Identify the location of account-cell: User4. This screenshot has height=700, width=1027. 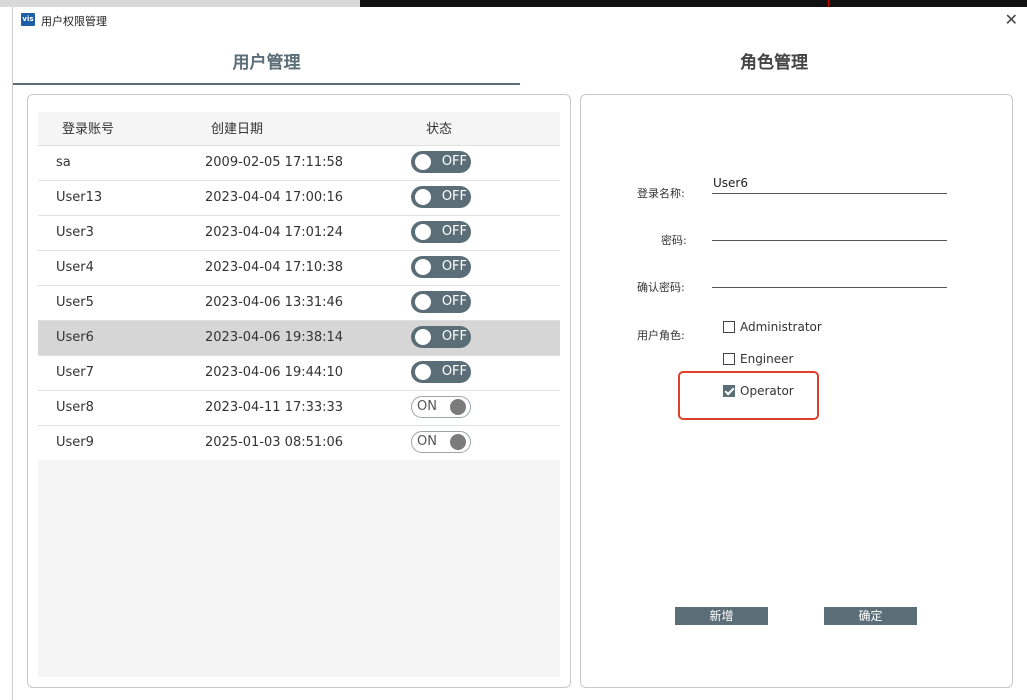
(75, 267).